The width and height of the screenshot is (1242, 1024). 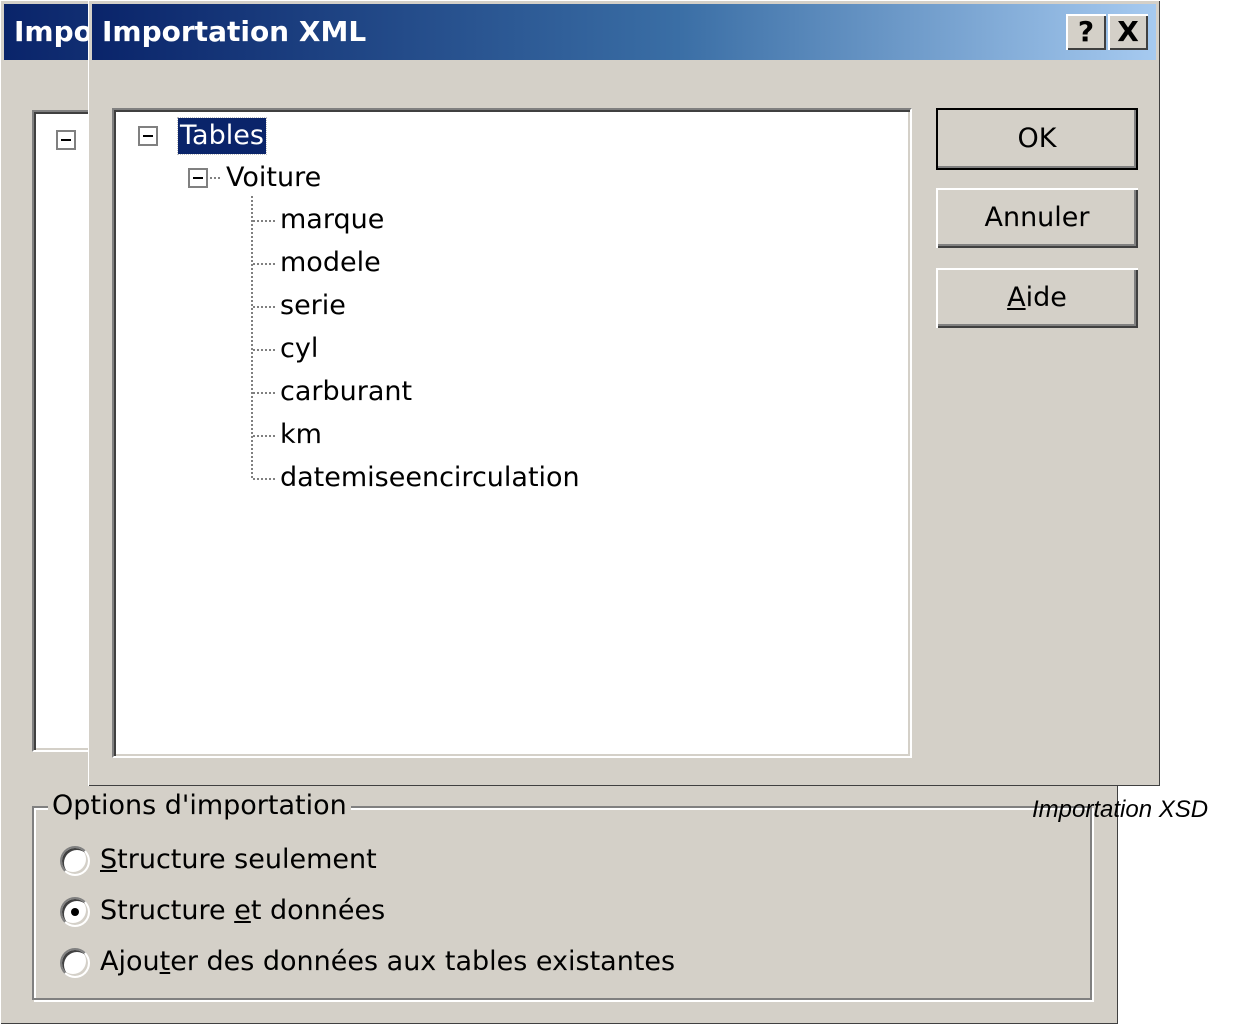 What do you see at coordinates (273, 178) in the screenshot?
I see `tree-node-voiture: Voiture` at bounding box center [273, 178].